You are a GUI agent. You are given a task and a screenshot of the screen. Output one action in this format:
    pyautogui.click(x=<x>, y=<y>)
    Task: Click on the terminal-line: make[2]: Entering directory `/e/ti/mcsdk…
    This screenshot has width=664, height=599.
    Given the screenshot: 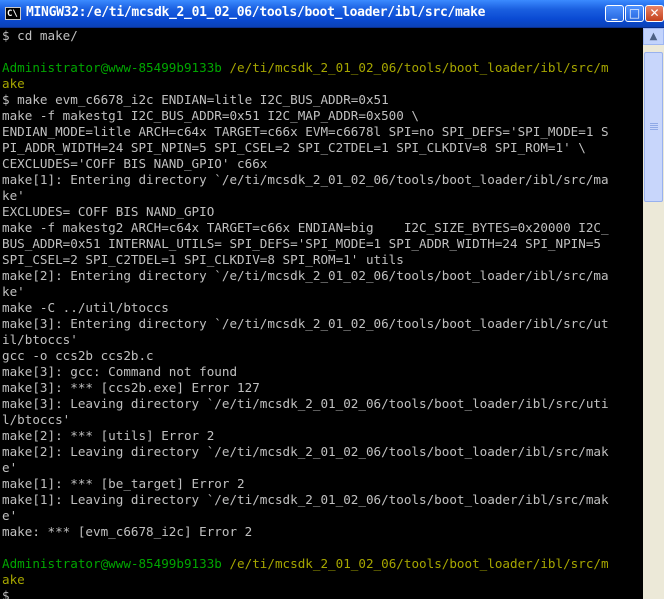 What is the action you would take?
    pyautogui.click(x=321, y=276)
    